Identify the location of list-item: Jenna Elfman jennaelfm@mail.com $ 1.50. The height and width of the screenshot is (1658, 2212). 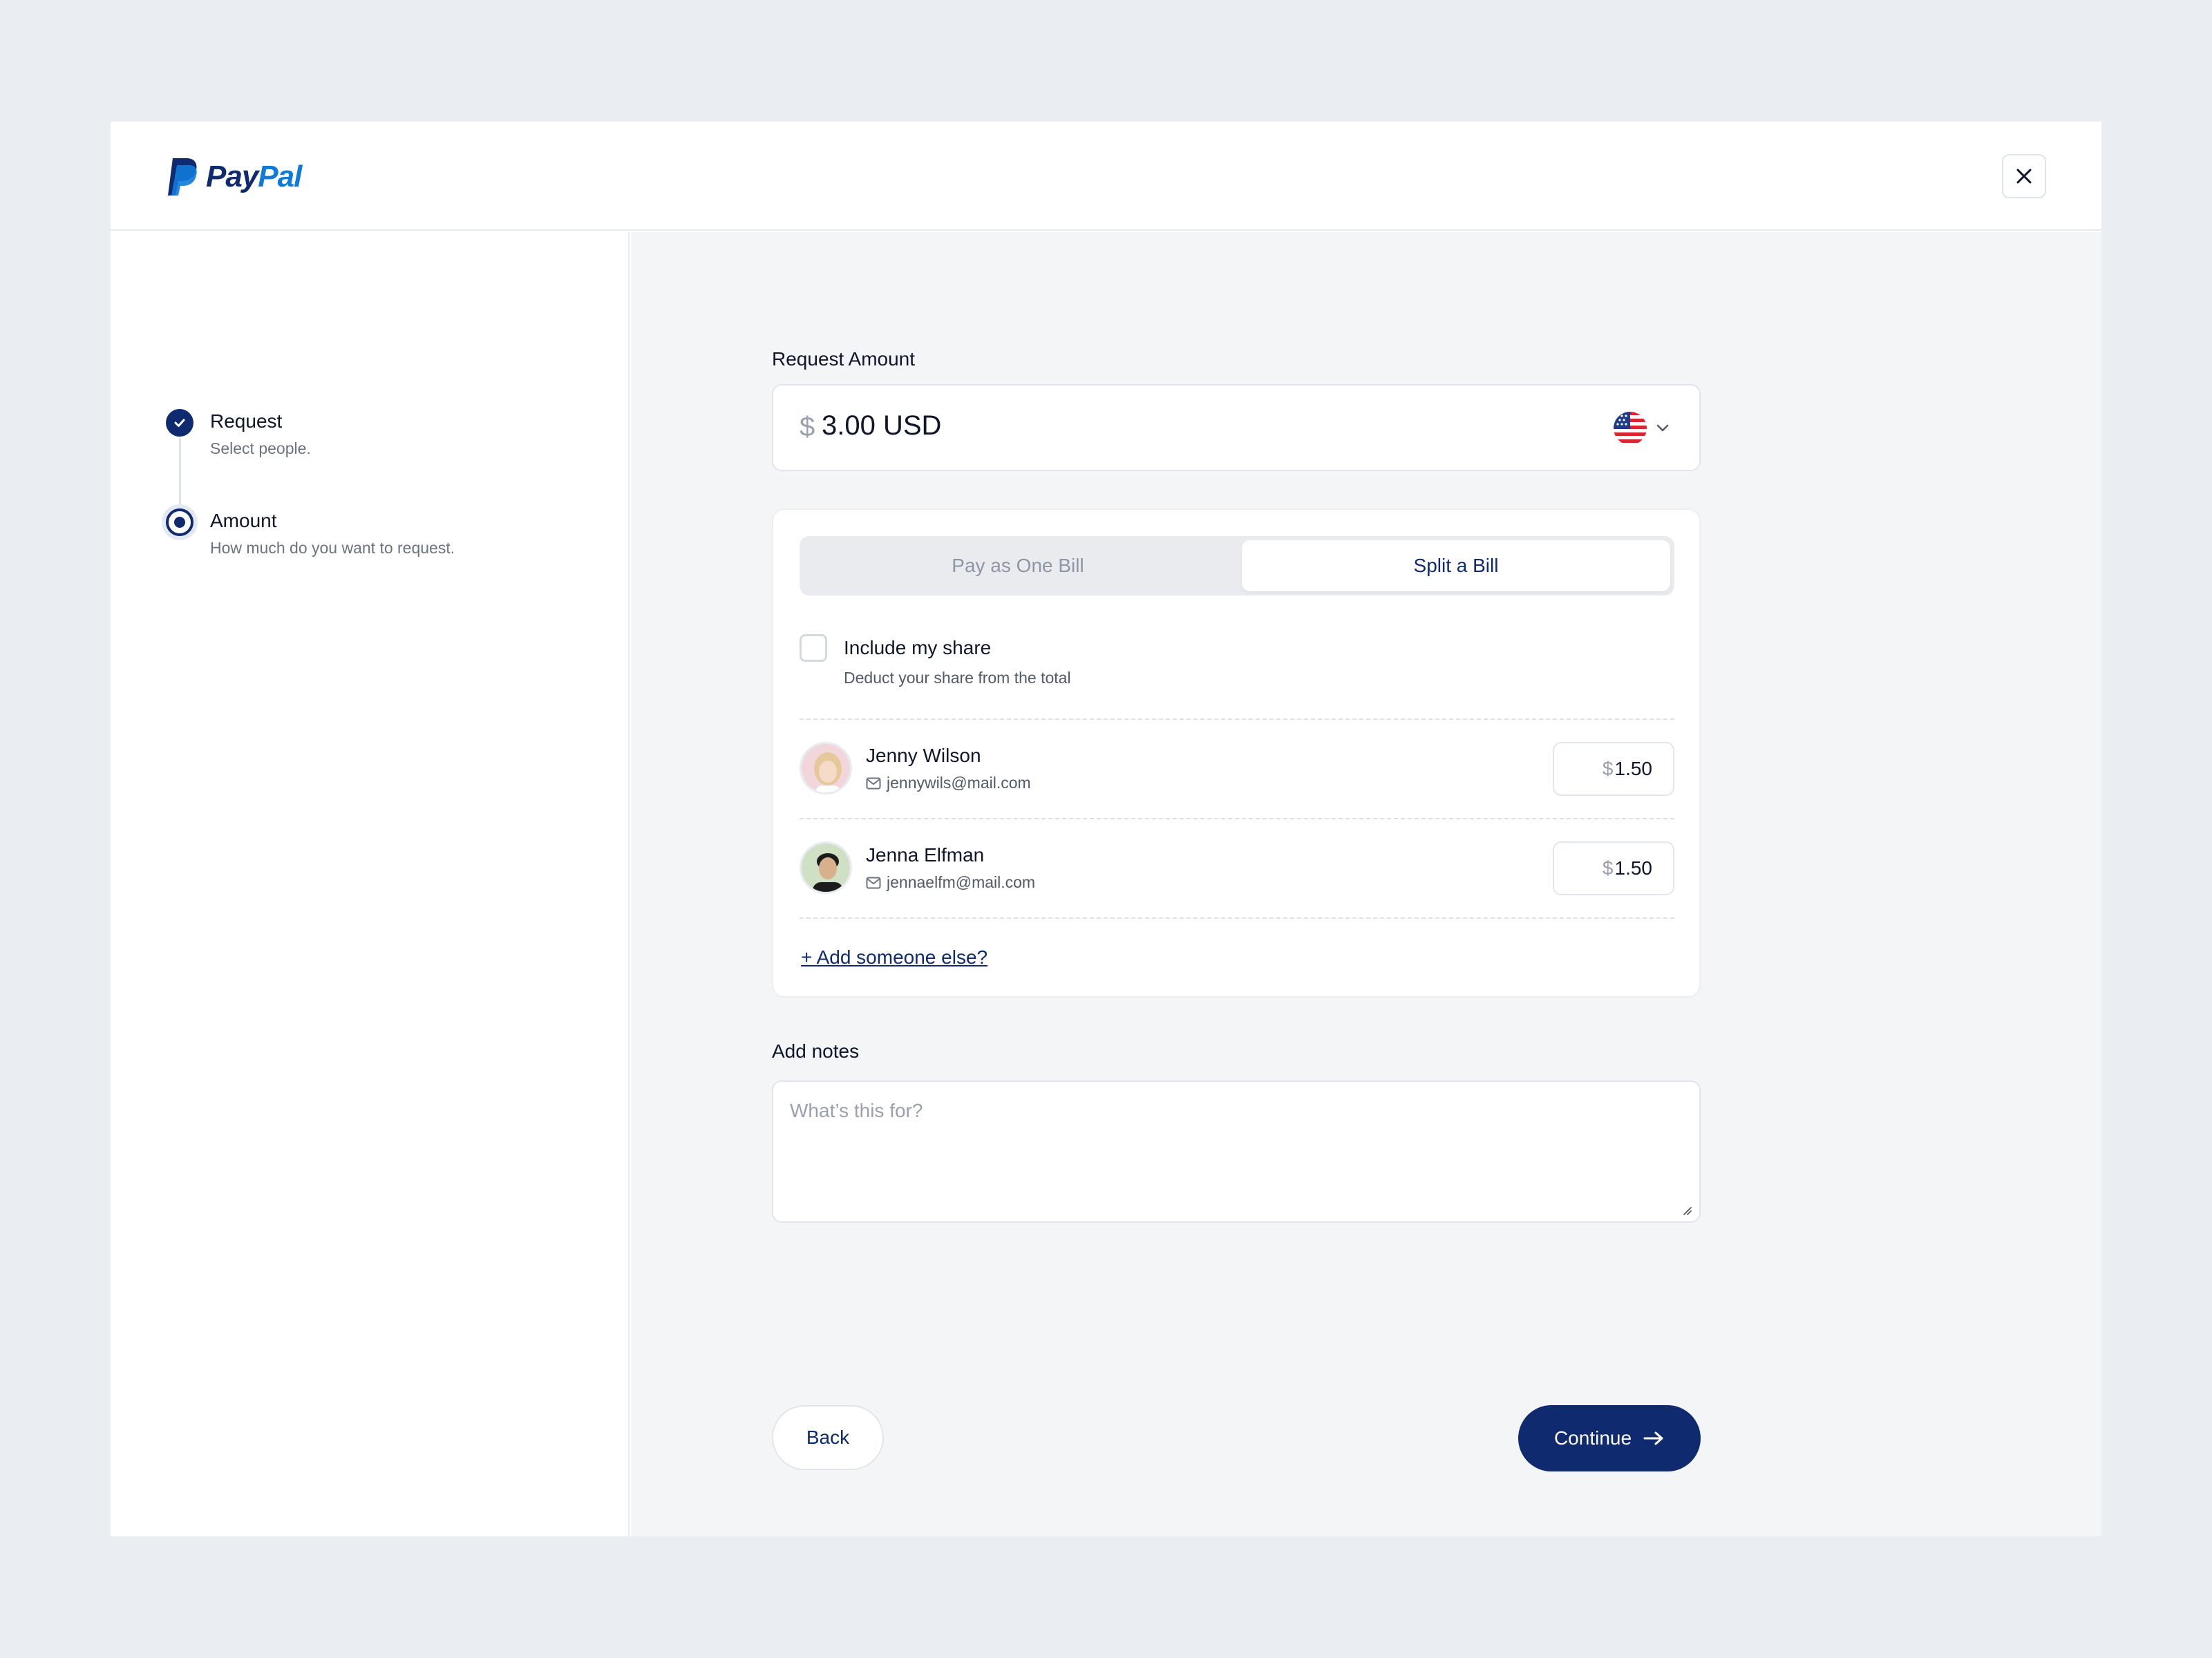
(1237, 867).